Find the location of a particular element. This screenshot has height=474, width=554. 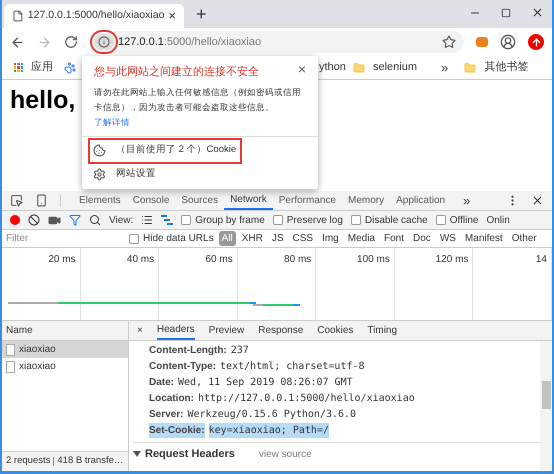

type-filter: Manifest is located at coordinates (484, 238).